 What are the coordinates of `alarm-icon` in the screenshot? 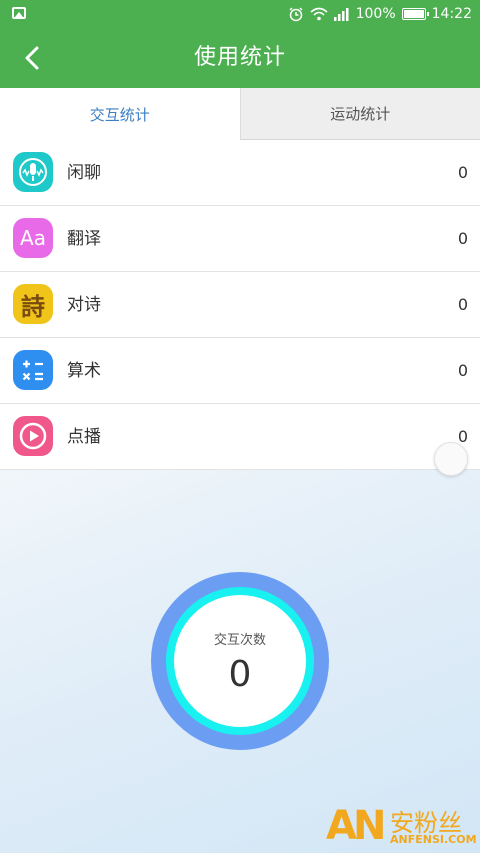 It's located at (296, 14).